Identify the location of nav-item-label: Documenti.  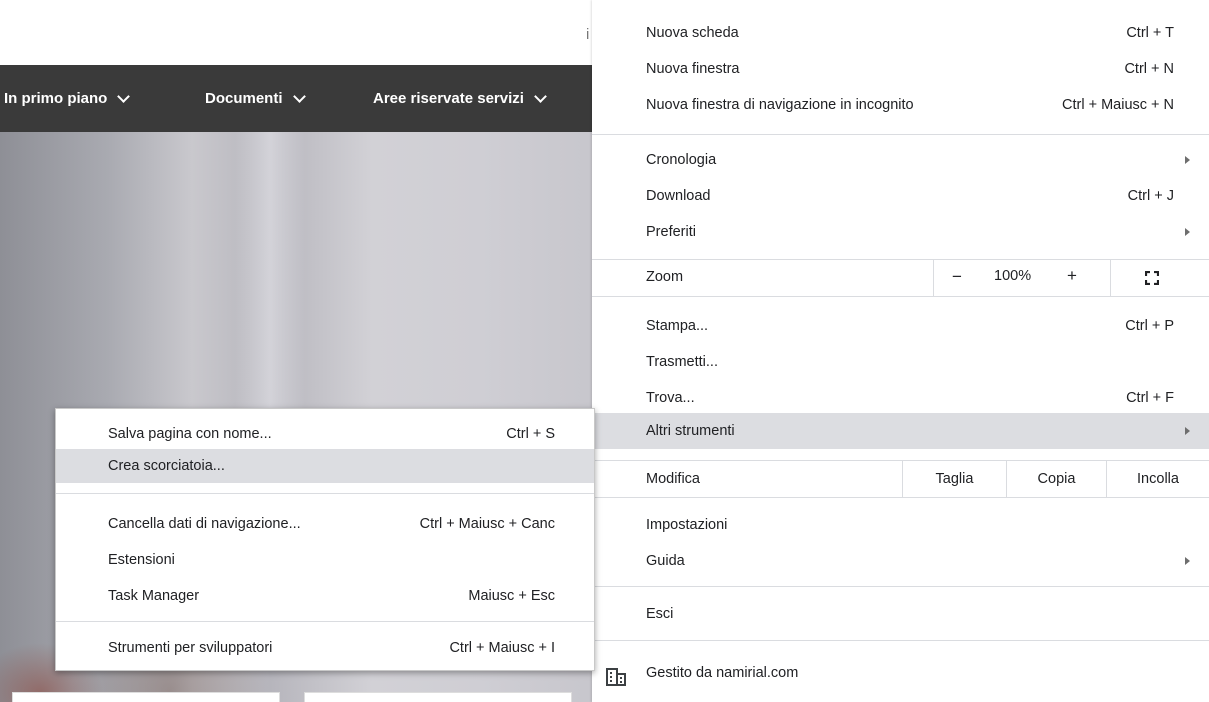
(244, 98).